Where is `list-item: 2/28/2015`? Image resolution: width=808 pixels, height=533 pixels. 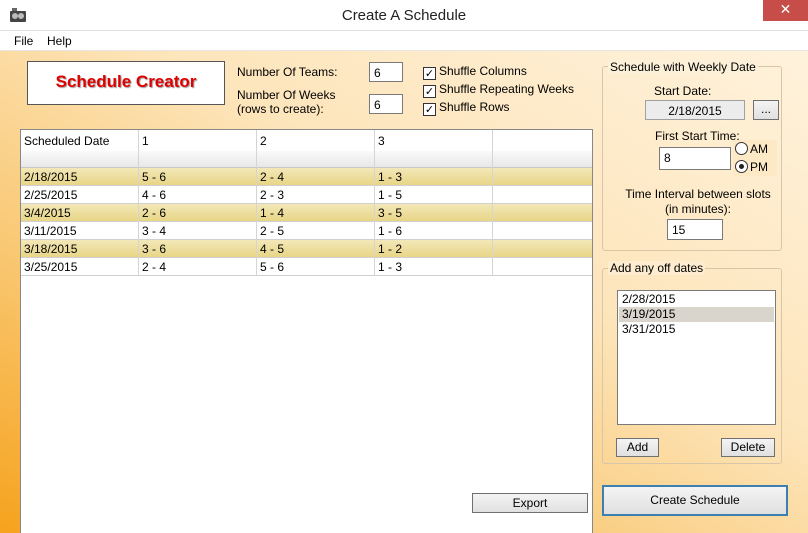 list-item: 2/28/2015 is located at coordinates (696, 299).